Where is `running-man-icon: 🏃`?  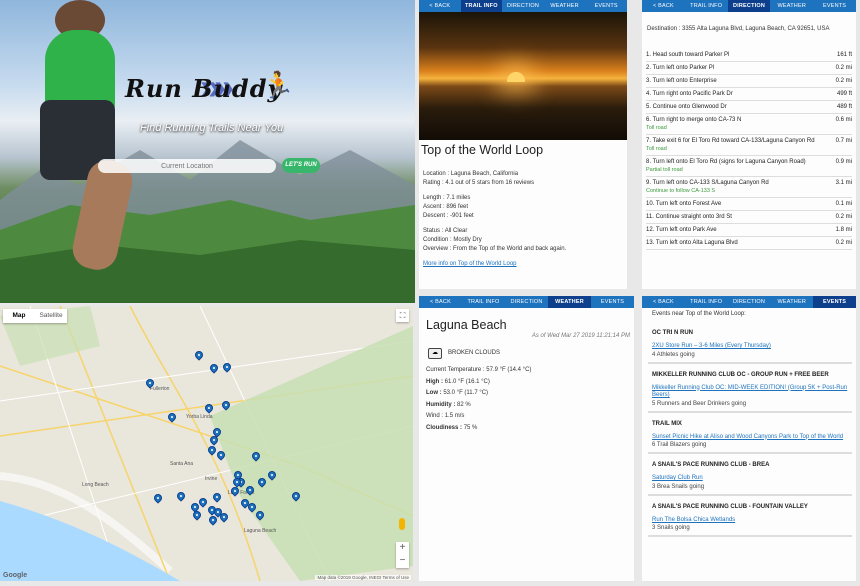
running-man-icon: 🏃 is located at coordinates (278, 85).